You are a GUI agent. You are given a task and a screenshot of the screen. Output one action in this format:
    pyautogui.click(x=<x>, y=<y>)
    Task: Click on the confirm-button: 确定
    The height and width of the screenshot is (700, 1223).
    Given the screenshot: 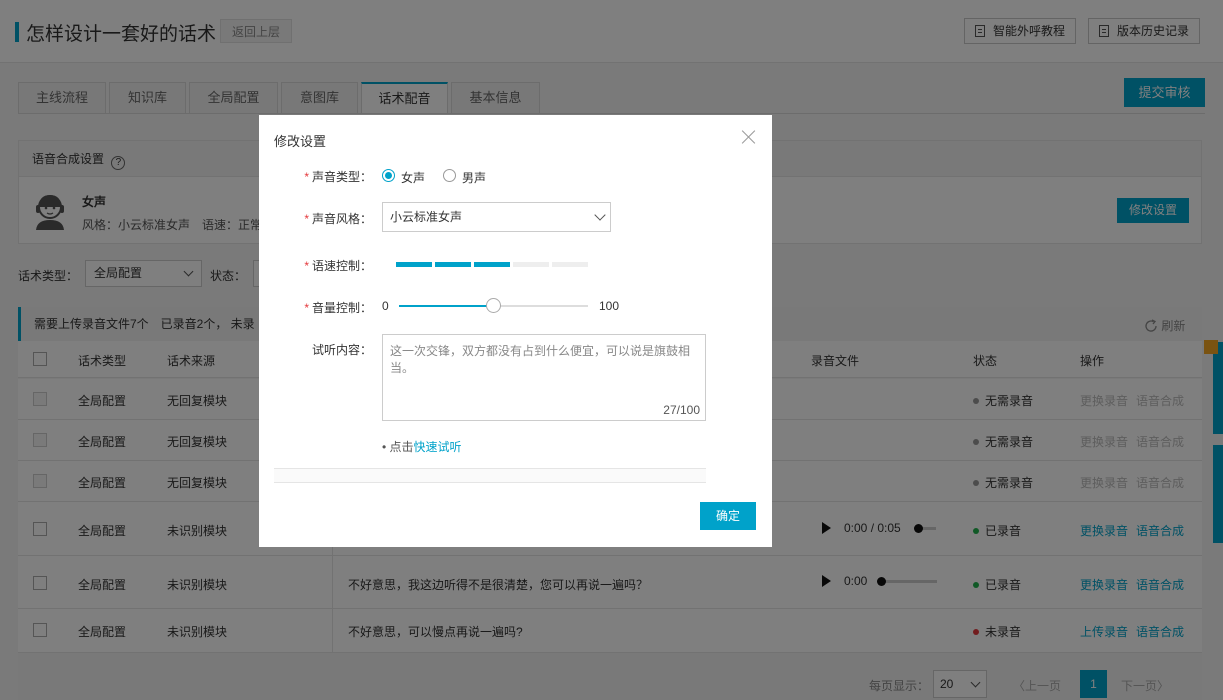 What is the action you would take?
    pyautogui.click(x=728, y=516)
    